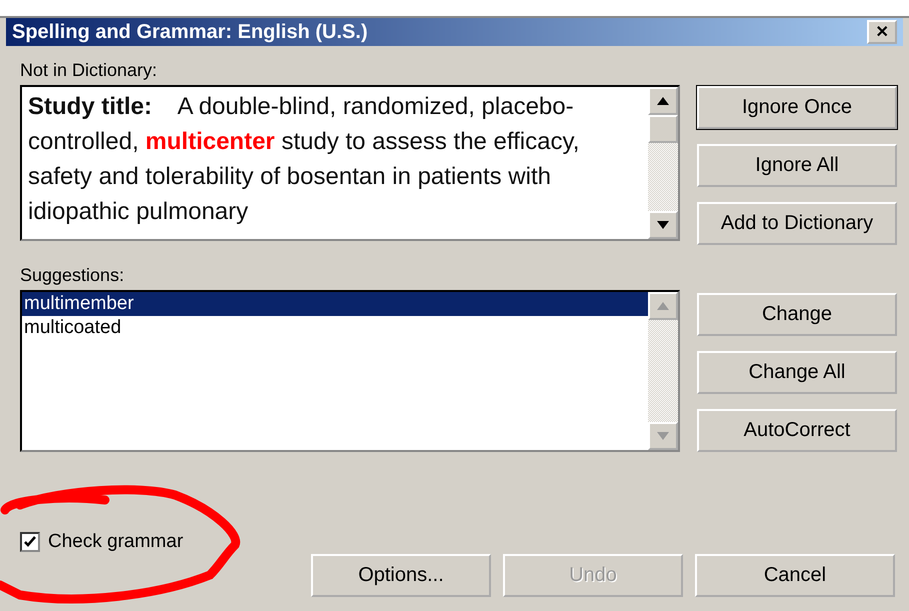  I want to click on sentence-text: Study title: A double-blind, randomized, placebo-controlled, multicenter study to assess the efficacy, safety and tolerability of bosentan in patients with idiopathic pulmonary, so click(304, 159).